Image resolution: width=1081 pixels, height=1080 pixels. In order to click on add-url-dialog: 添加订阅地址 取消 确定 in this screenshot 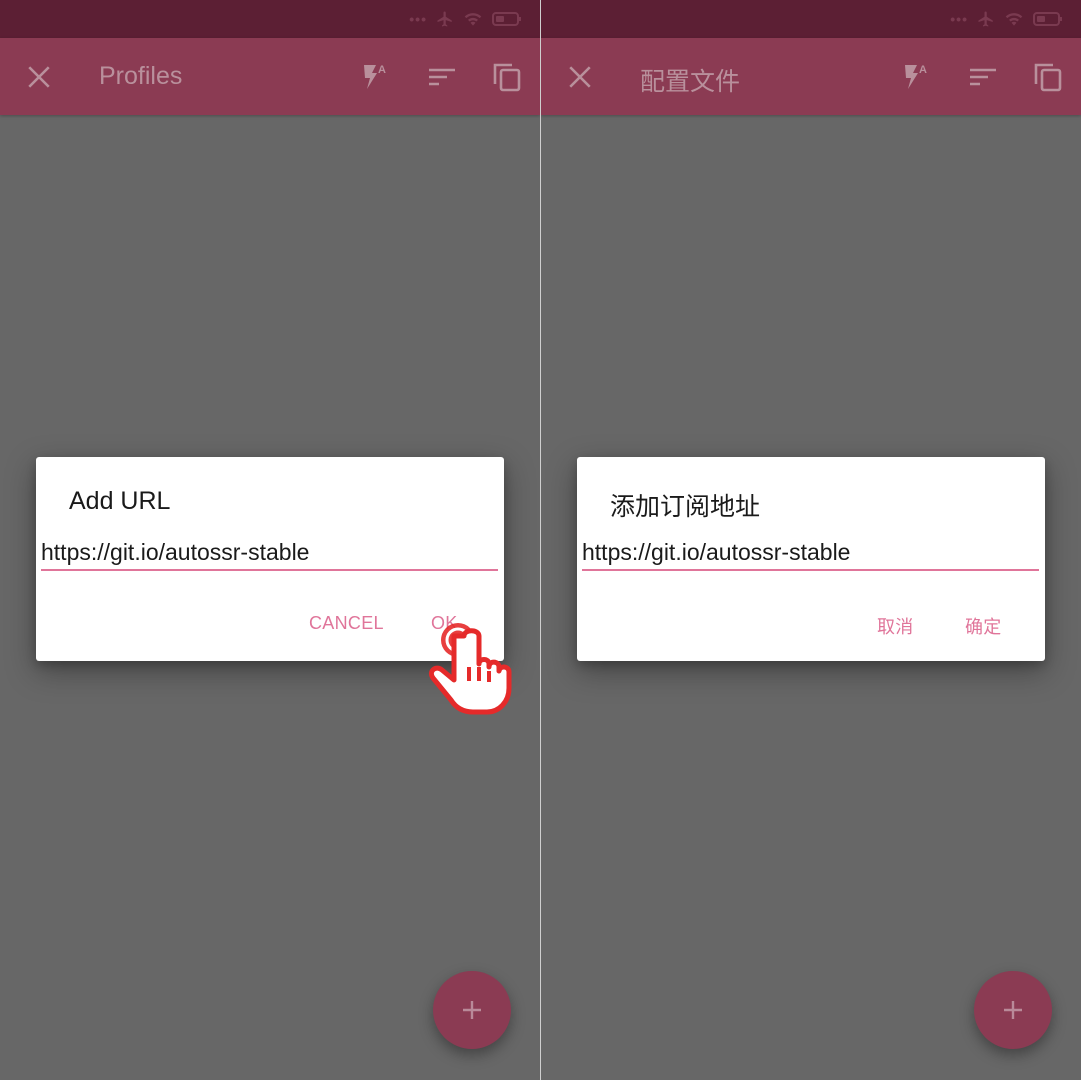, I will do `click(811, 559)`.